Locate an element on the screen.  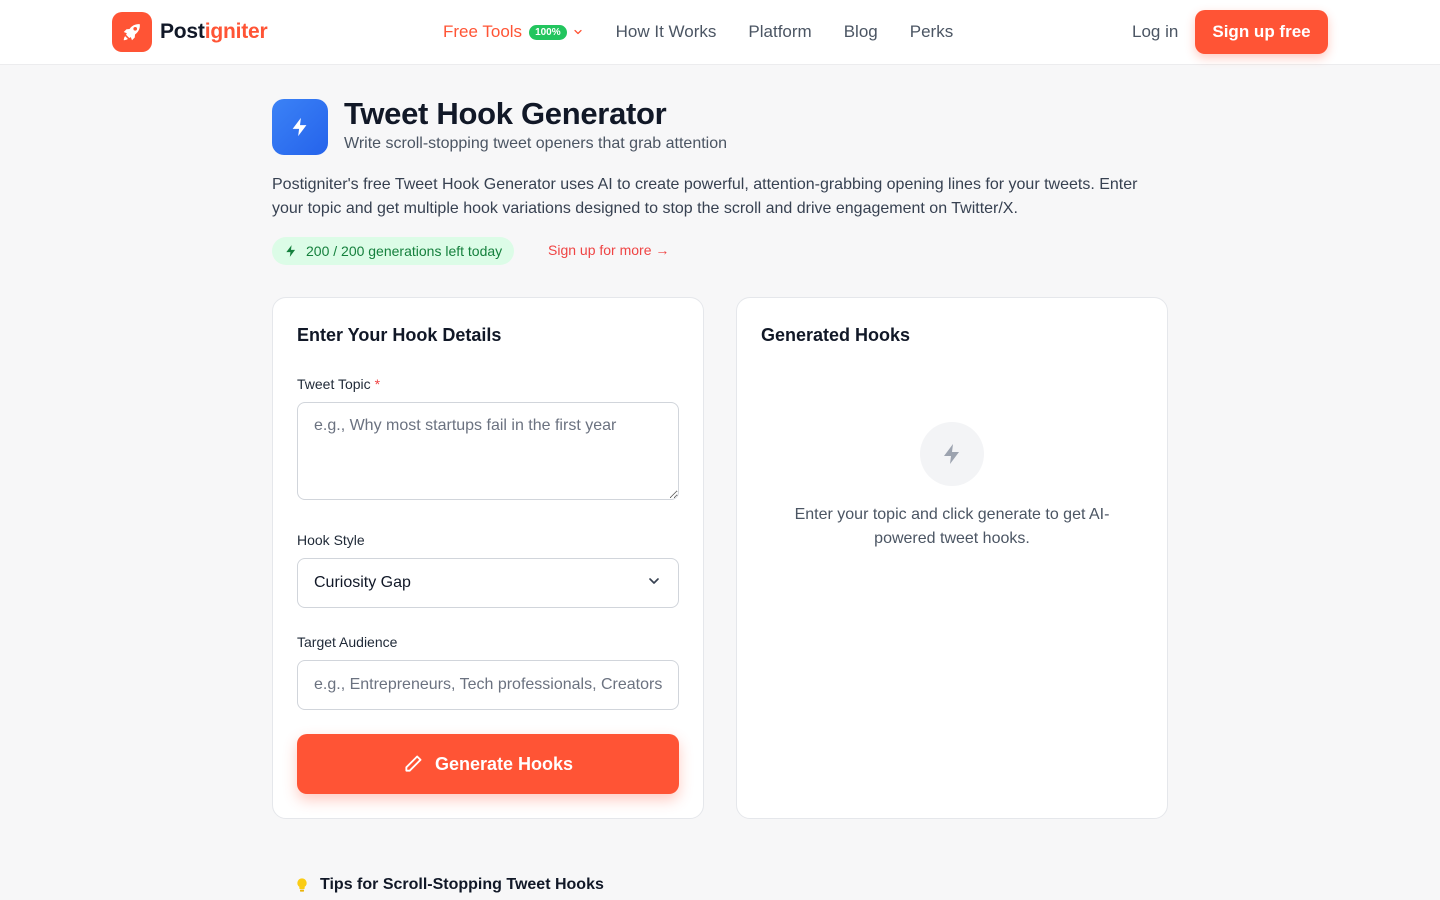
tips-heading: Tips for Scroll-Stopping Tweet Hooks is located at coordinates (449, 885).